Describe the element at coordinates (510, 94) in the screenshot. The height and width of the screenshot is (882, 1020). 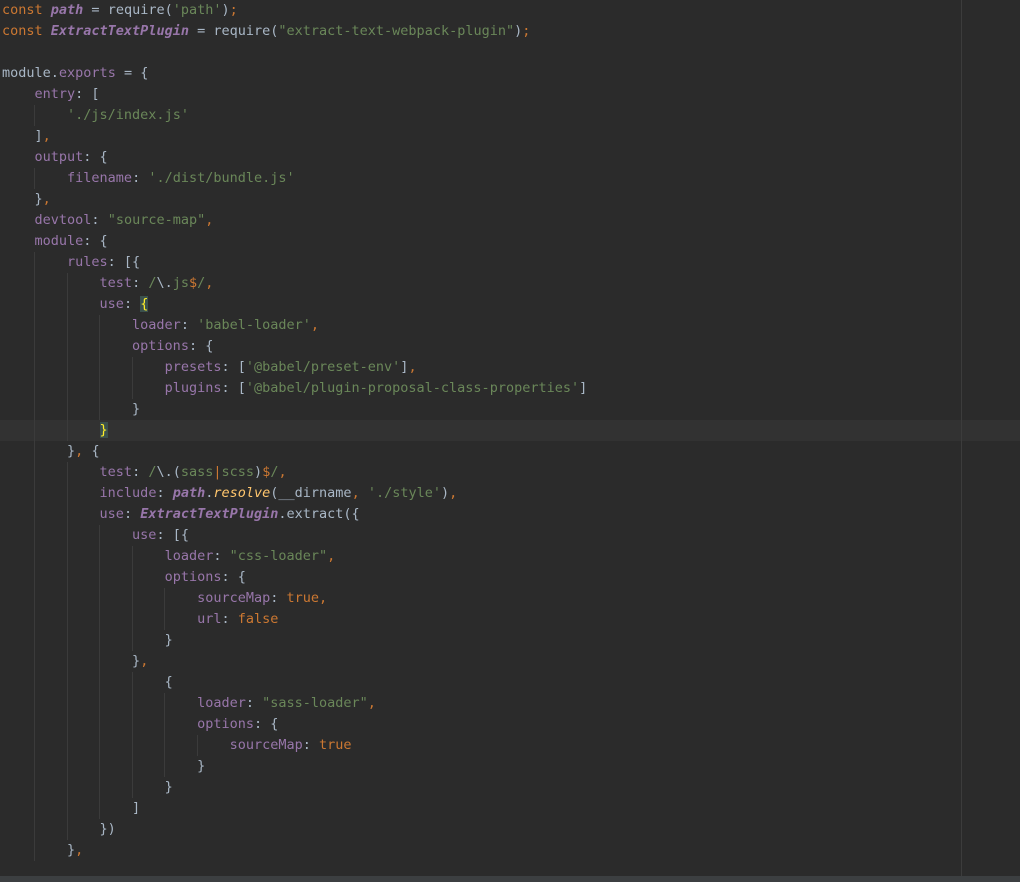
I see `code-line: entry: [` at that location.